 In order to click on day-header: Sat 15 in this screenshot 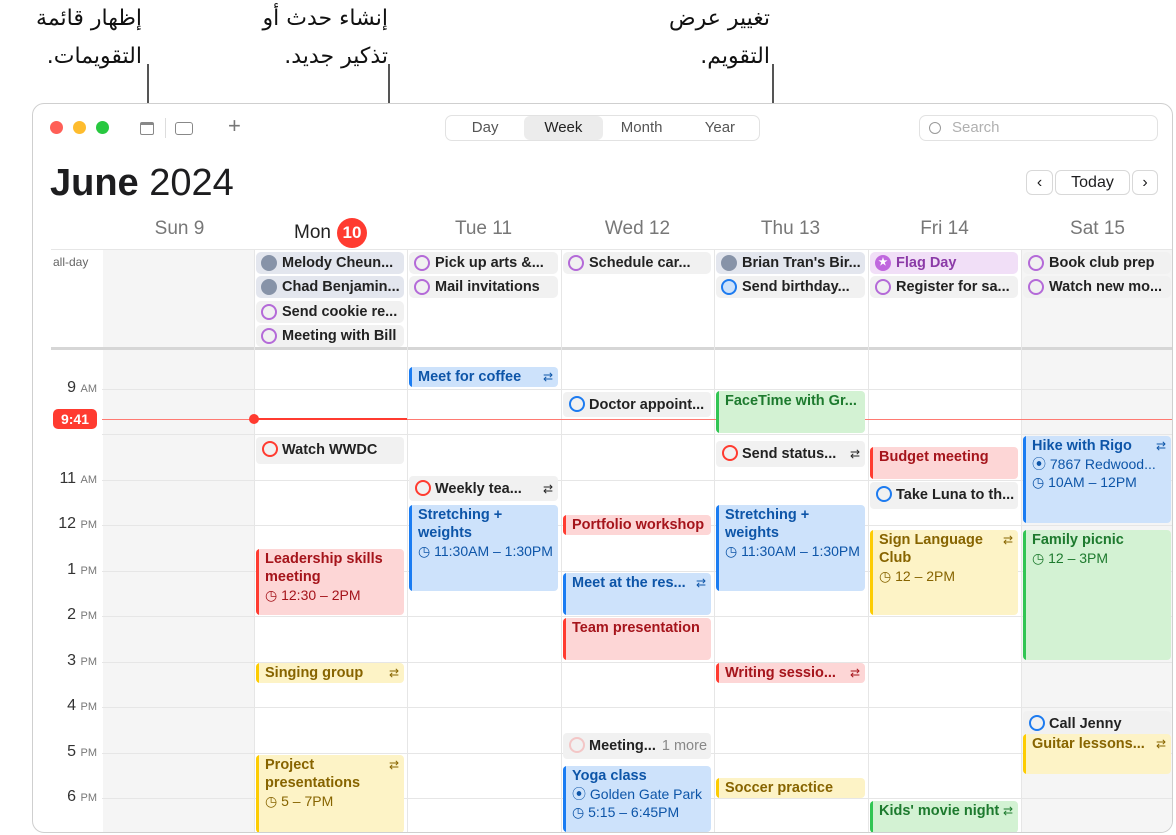, I will do `click(1096, 229)`.